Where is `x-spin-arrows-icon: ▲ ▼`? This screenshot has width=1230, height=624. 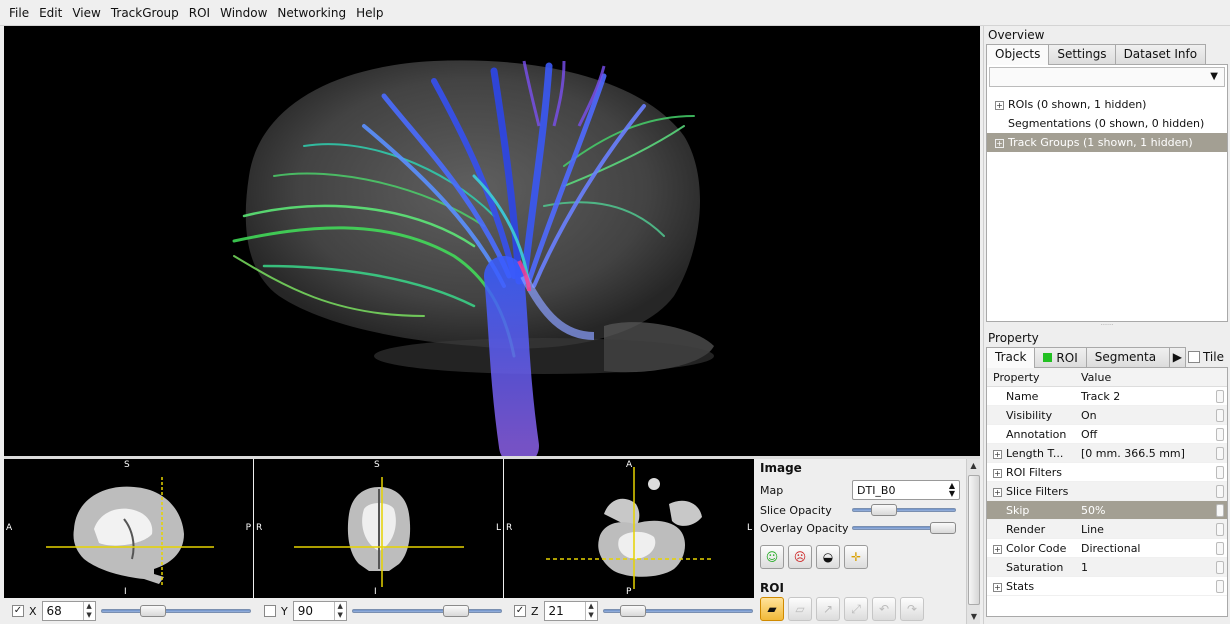 x-spin-arrows-icon: ▲ ▼ is located at coordinates (88, 611).